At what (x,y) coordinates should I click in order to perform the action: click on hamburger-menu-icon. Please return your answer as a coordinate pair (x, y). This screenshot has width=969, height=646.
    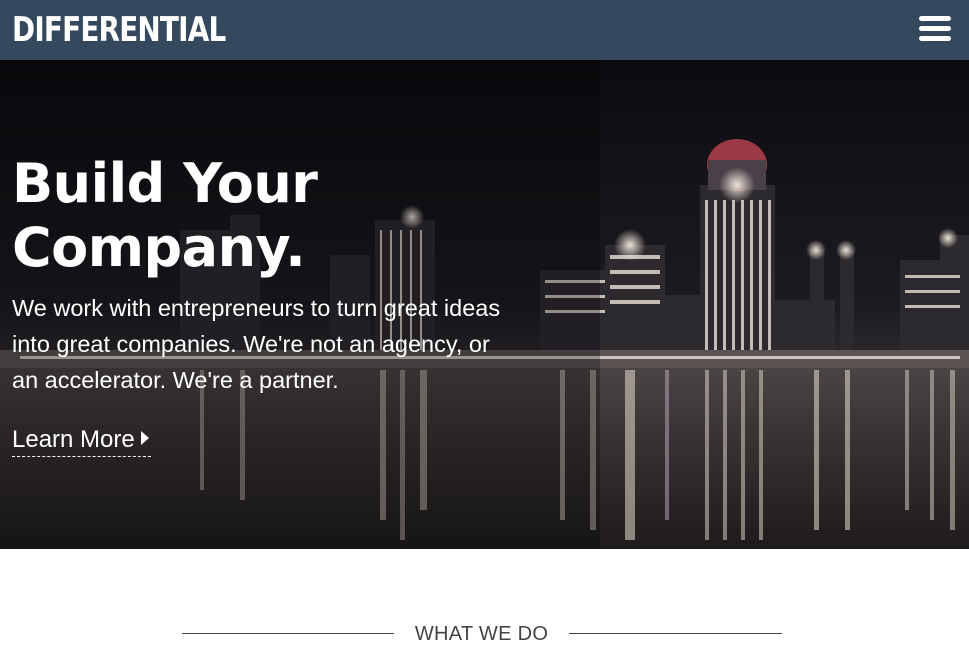
    Looking at the image, I should click on (934, 30).